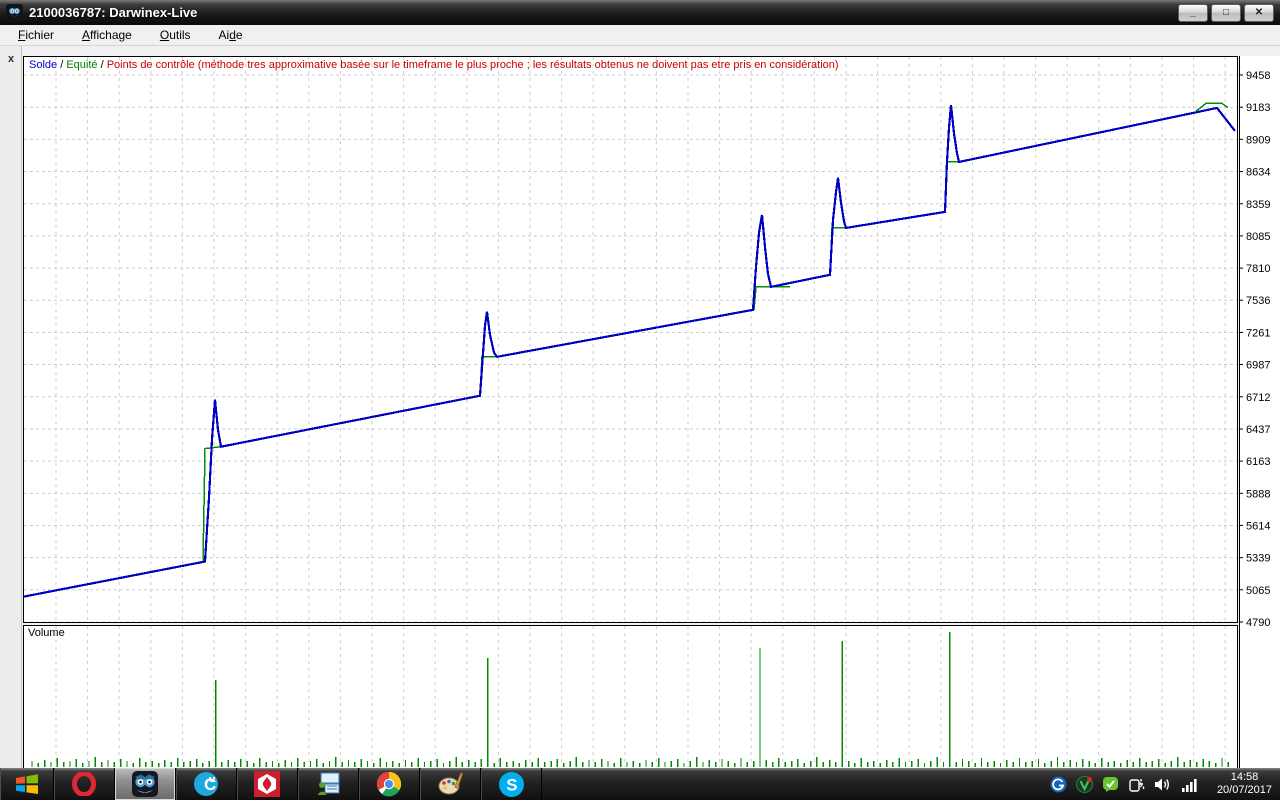 The height and width of the screenshot is (800, 1280). I want to click on network-signal-icon, so click(1190, 784).